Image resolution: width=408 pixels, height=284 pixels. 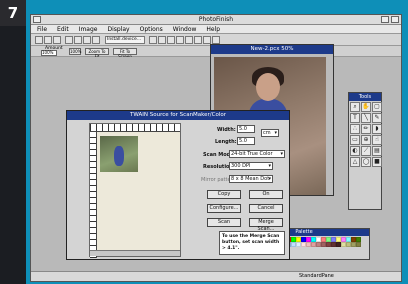 I want to click on halftone-select: 8 x 8 Mean Dot, so click(x=251, y=179).